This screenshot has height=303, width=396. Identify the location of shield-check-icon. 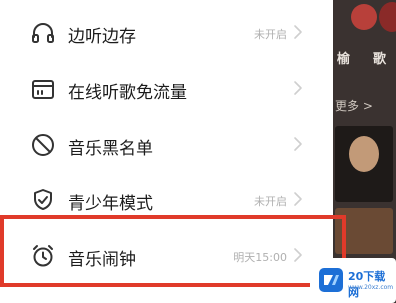
(43, 200).